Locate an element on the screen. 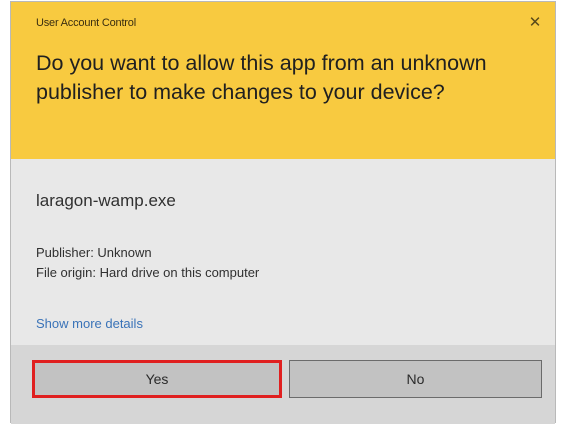  show-more-details-link: Show more details is located at coordinates (89, 323).